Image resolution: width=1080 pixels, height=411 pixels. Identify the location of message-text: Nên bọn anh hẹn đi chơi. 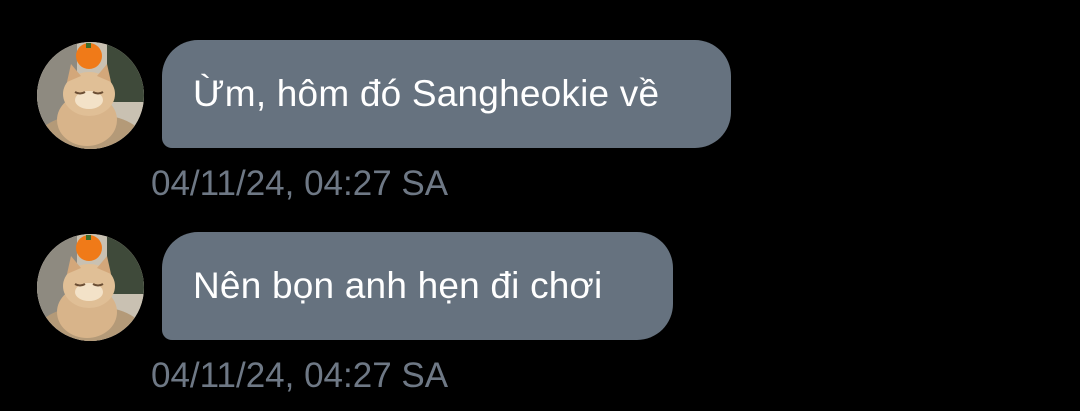
(398, 285).